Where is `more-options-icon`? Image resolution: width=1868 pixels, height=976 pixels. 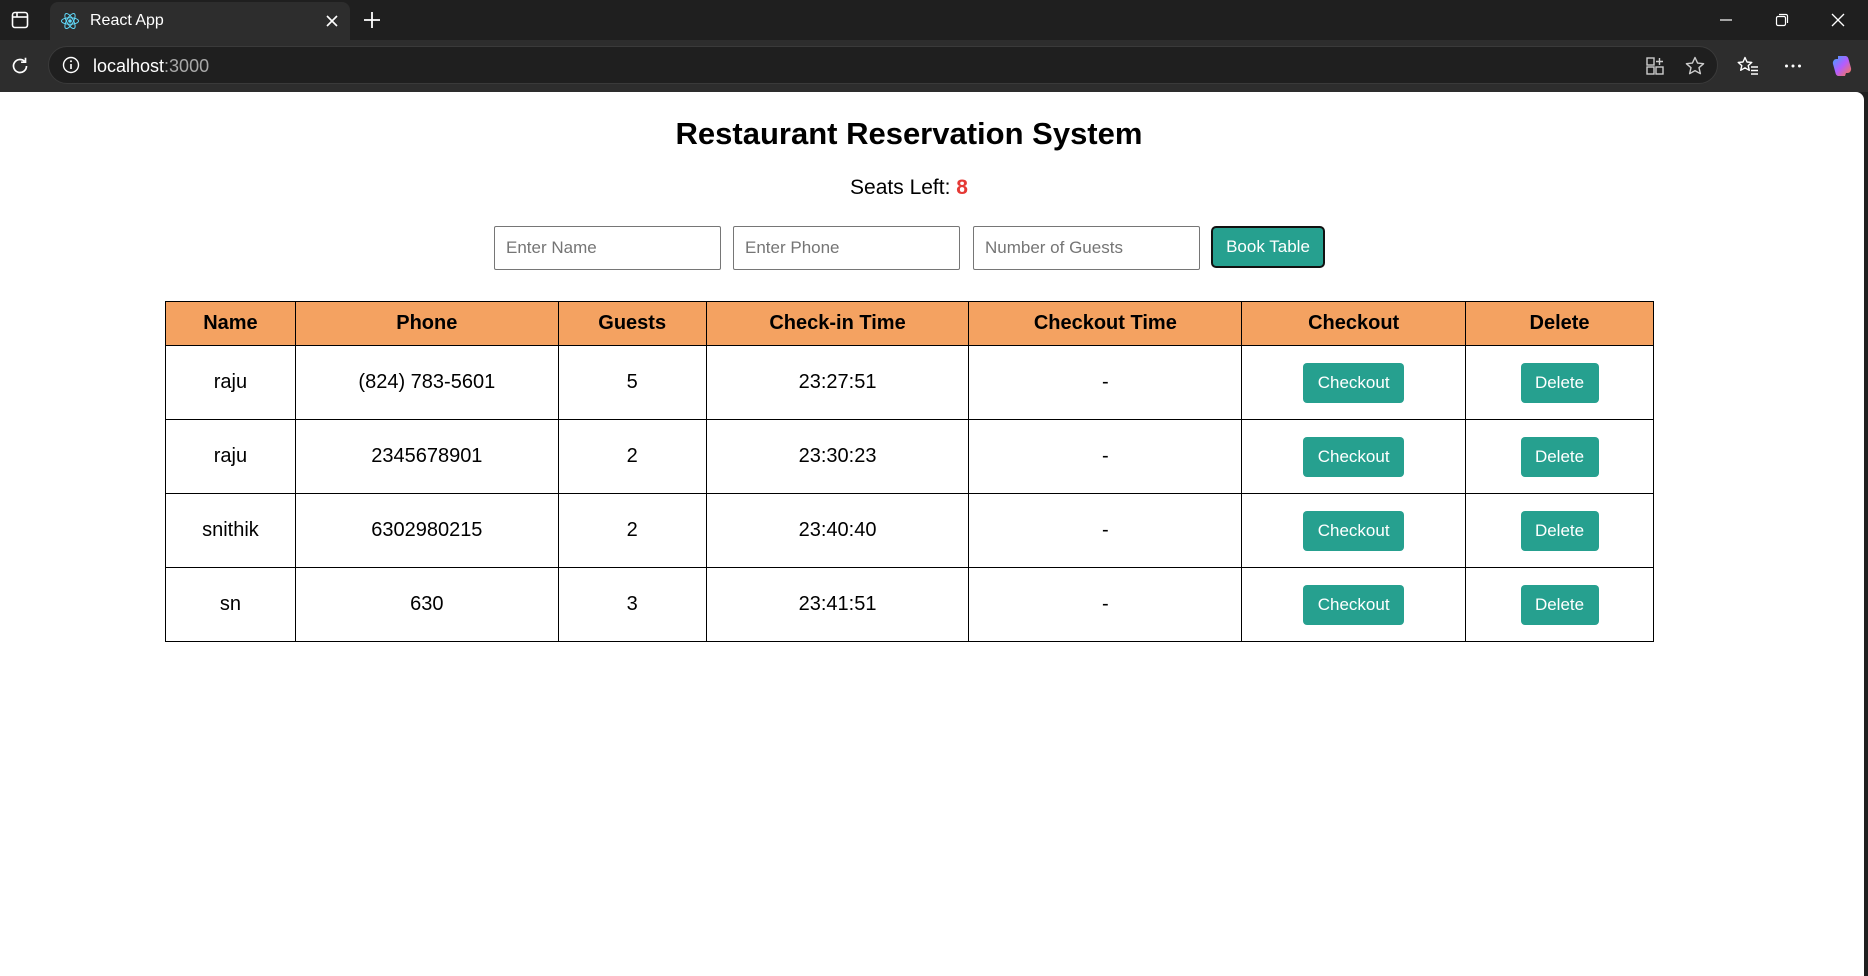 more-options-icon is located at coordinates (1793, 66).